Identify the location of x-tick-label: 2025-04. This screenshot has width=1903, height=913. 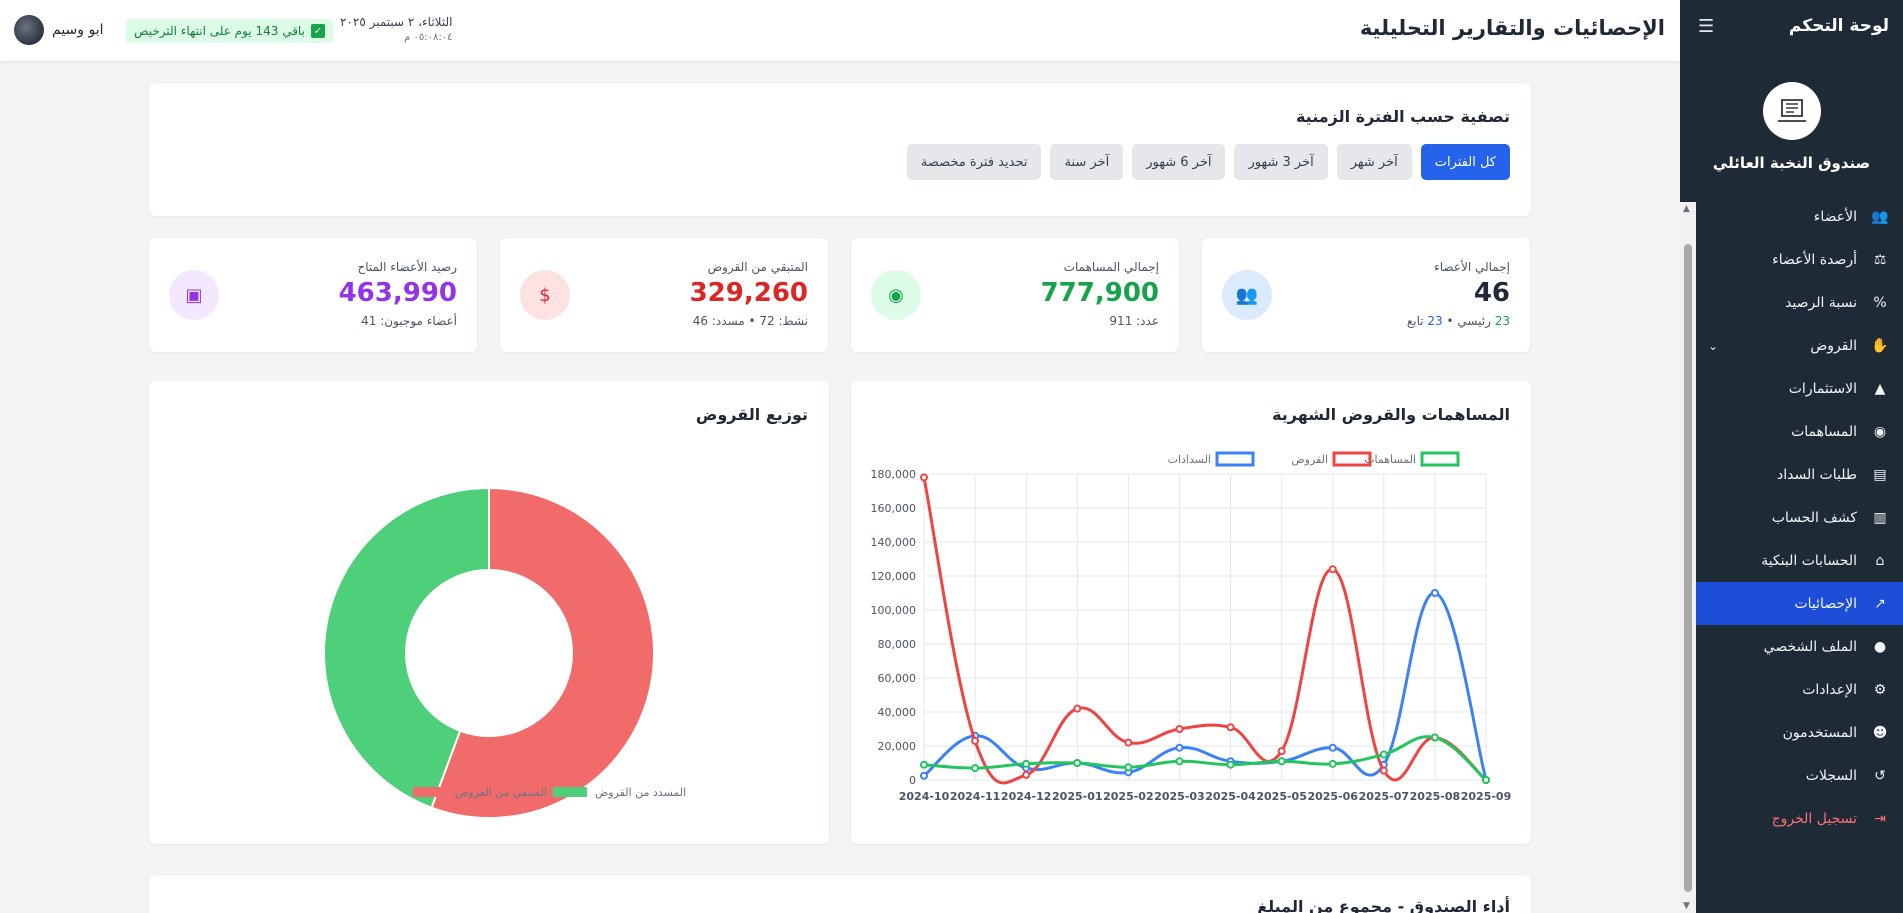
(1230, 796).